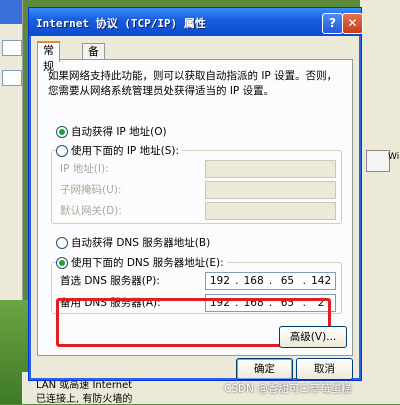 Image resolution: width=400 pixels, height=405 pixels. Describe the element at coordinates (380, 202) in the screenshot. I see `parent-window-right: Wi` at that location.